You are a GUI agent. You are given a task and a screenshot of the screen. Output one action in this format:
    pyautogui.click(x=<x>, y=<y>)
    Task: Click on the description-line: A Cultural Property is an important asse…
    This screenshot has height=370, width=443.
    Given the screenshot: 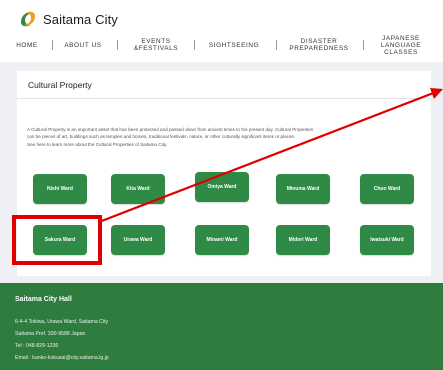 What is the action you would take?
    pyautogui.click(x=170, y=129)
    